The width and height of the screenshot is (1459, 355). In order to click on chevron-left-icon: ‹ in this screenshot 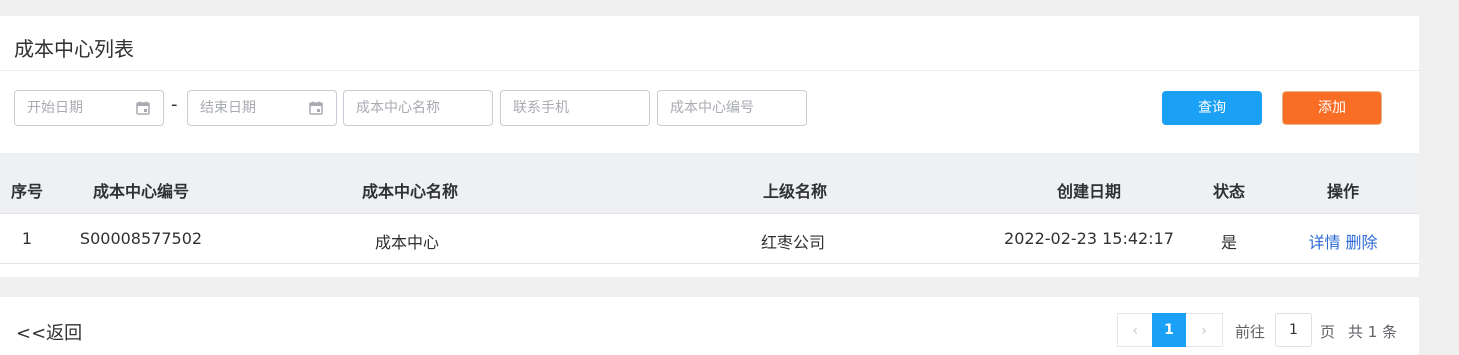, I will do `click(1135, 331)`.